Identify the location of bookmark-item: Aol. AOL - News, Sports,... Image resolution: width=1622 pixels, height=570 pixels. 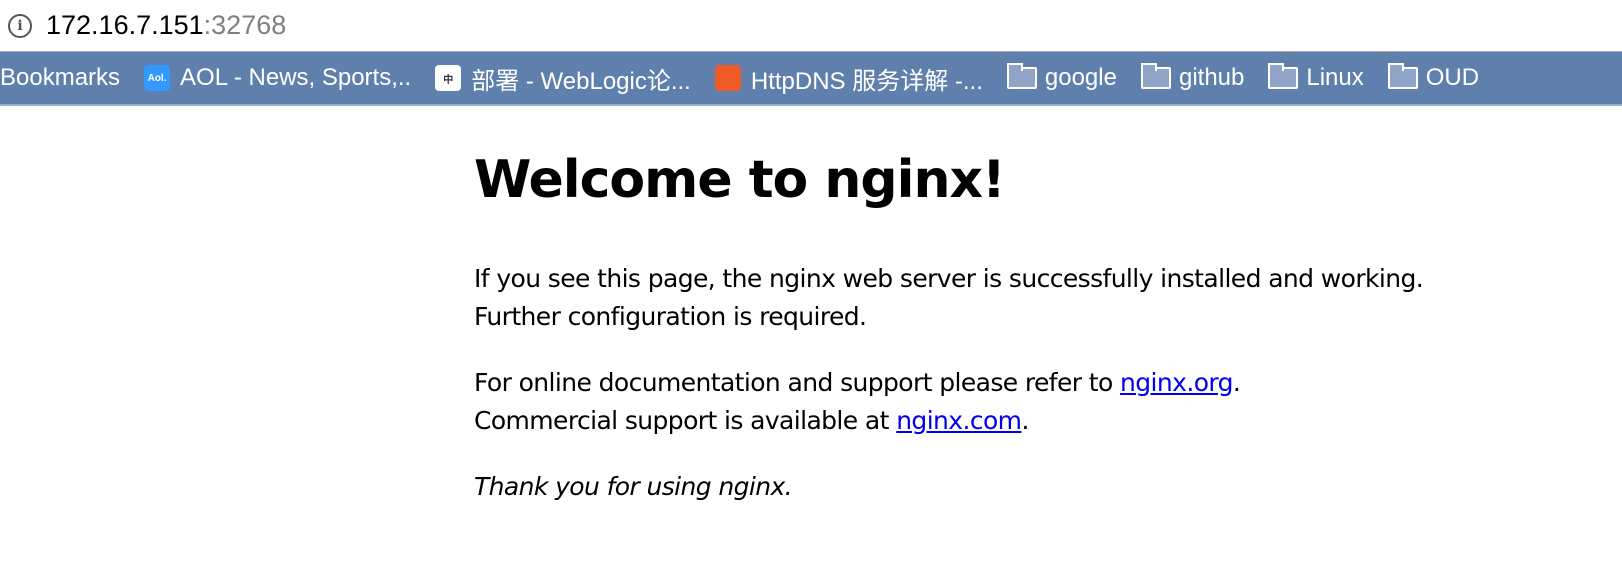
(277, 78).